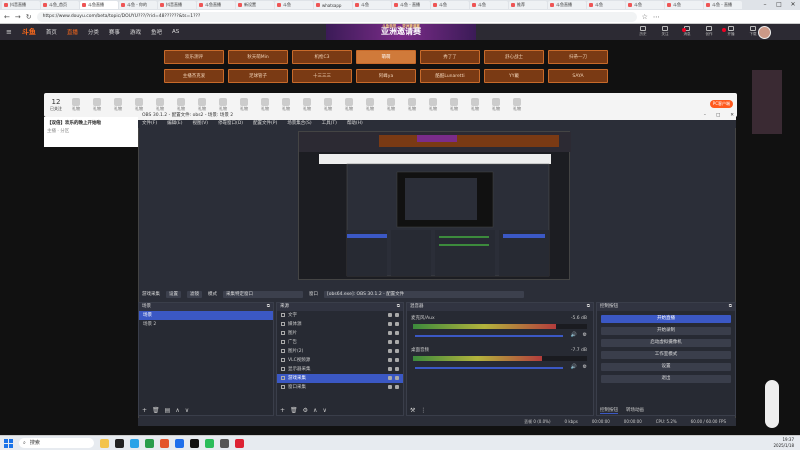  I want to click on browser-tab: 新设置, so click(255, 5).